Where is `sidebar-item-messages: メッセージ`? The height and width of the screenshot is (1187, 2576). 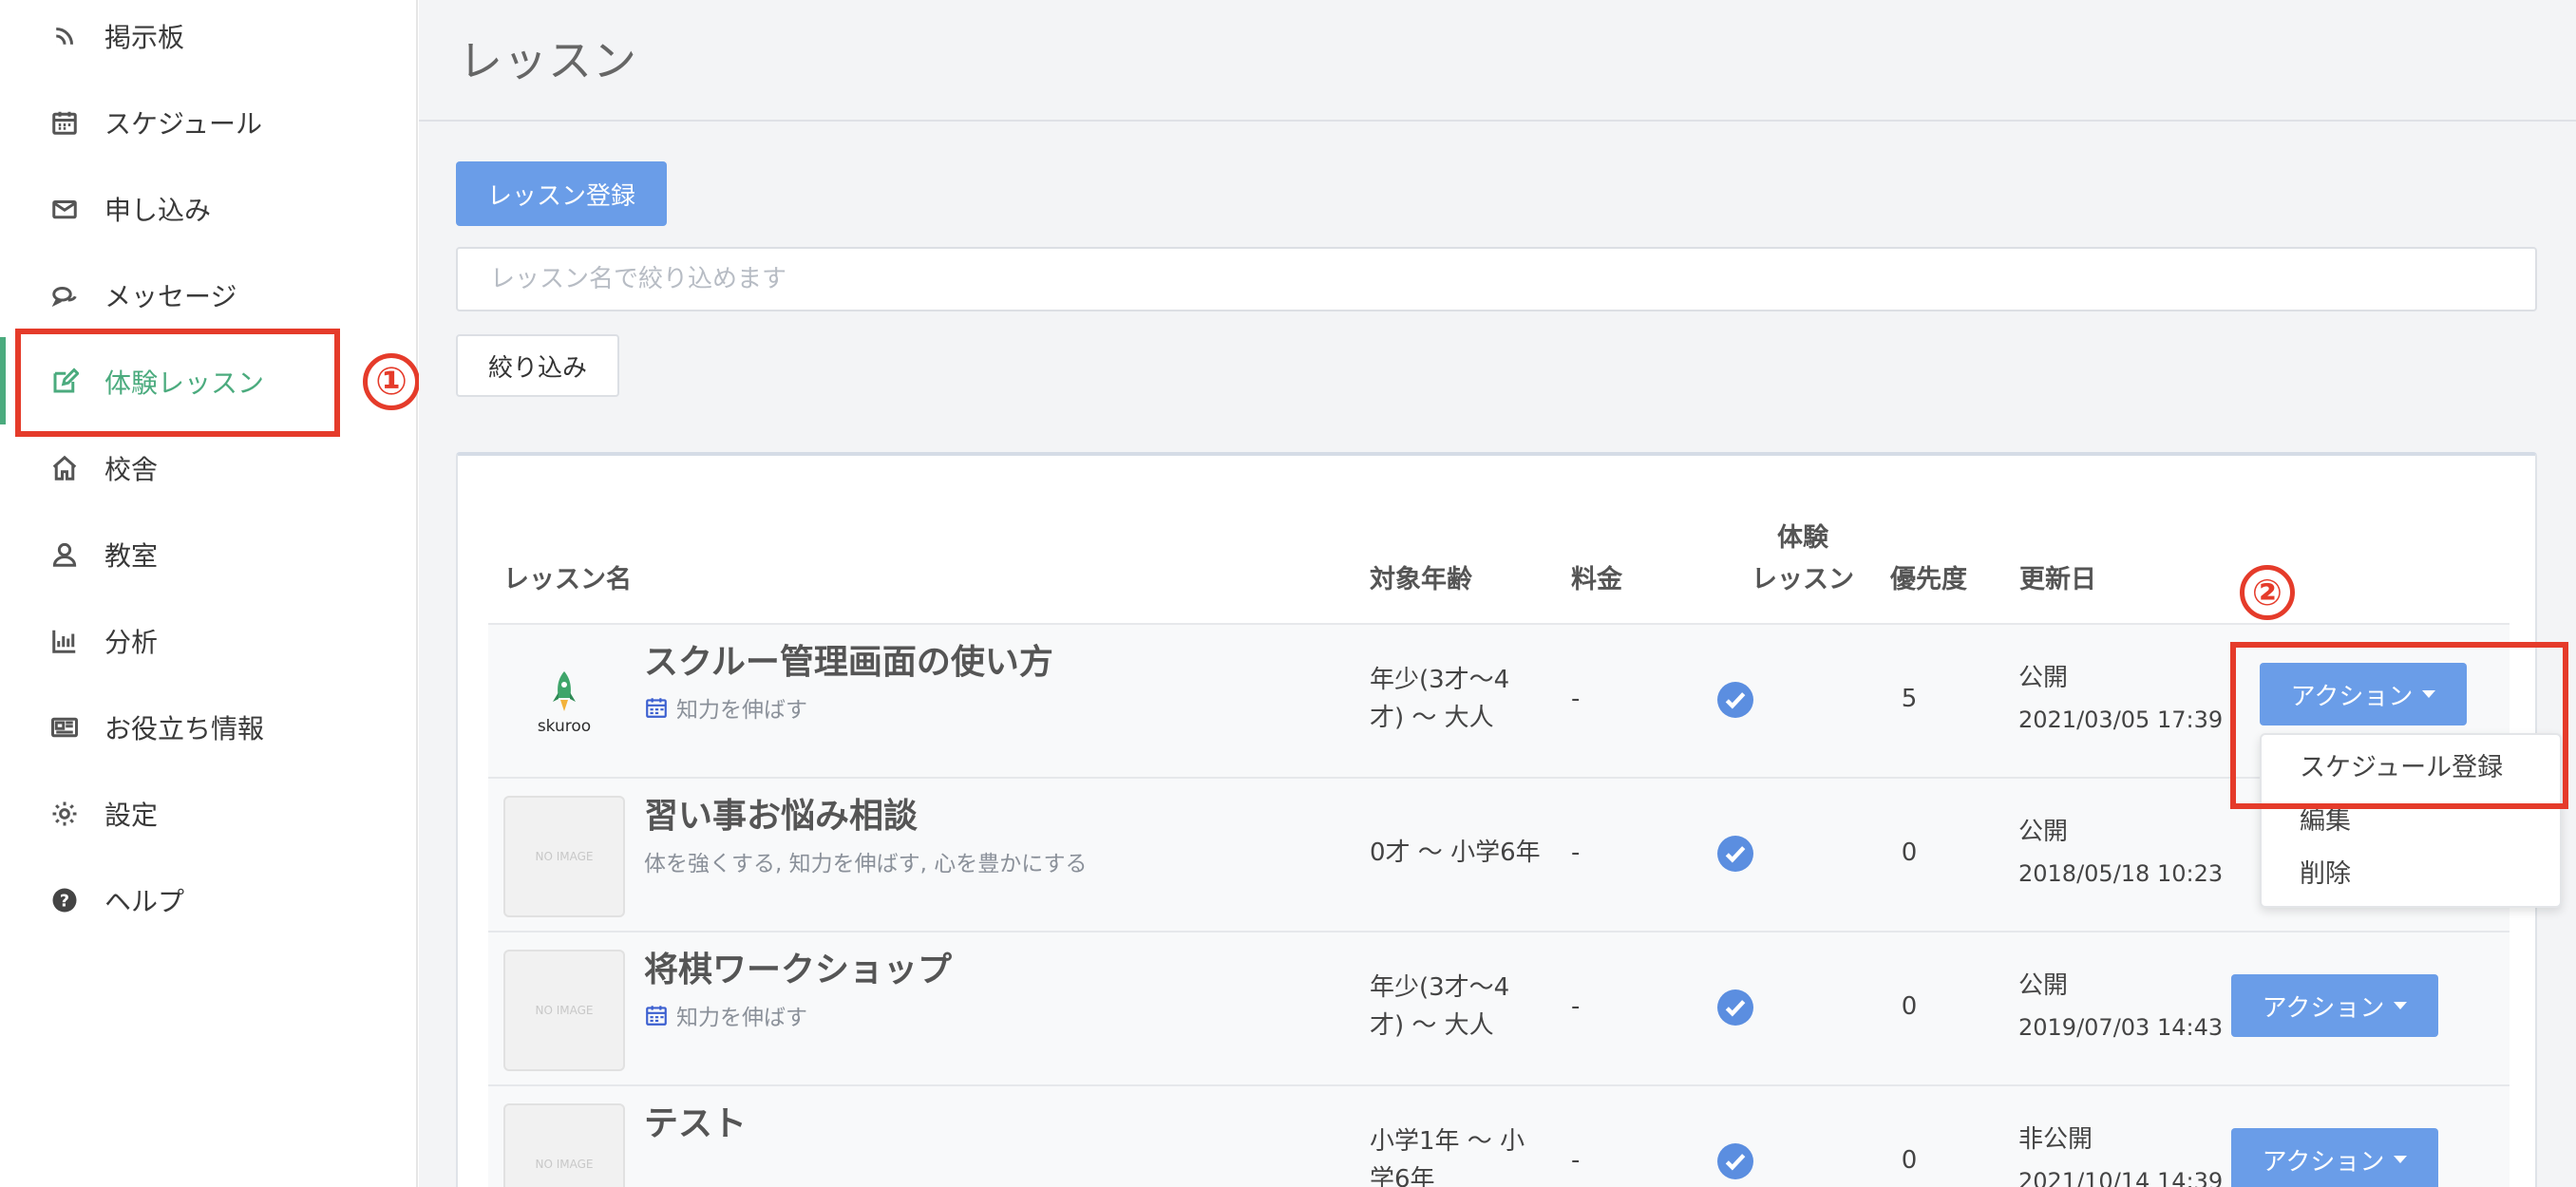
sidebar-item-messages: メッセージ is located at coordinates (208, 295).